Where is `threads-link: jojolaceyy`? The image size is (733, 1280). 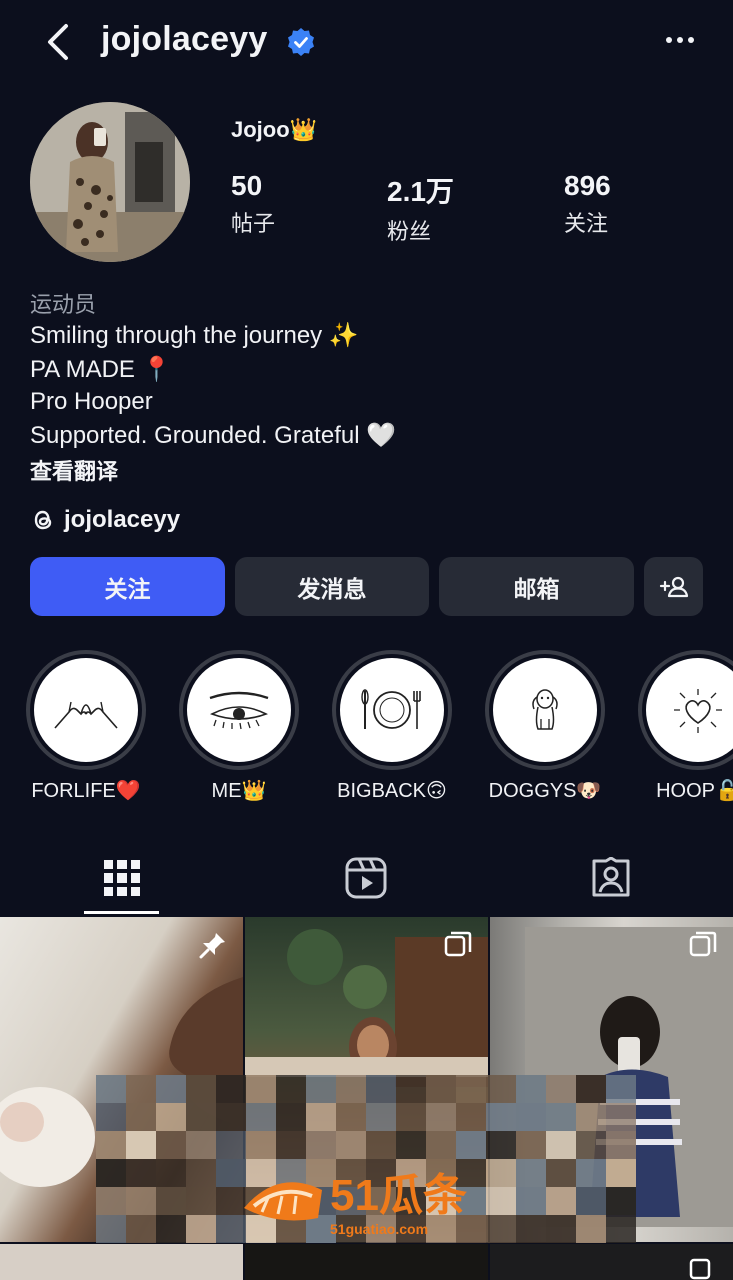
threads-link: jojolaceyy is located at coordinates (105, 520).